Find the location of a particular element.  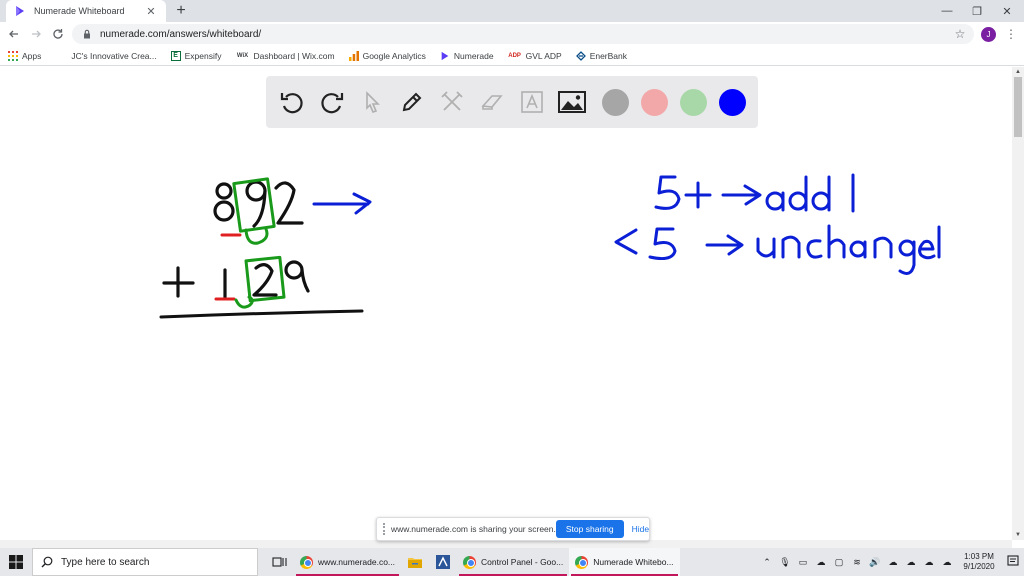

forward-button is located at coordinates (36, 34).